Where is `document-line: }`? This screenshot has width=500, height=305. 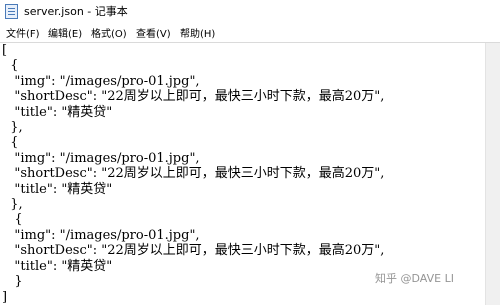 document-line: } is located at coordinates (12, 282).